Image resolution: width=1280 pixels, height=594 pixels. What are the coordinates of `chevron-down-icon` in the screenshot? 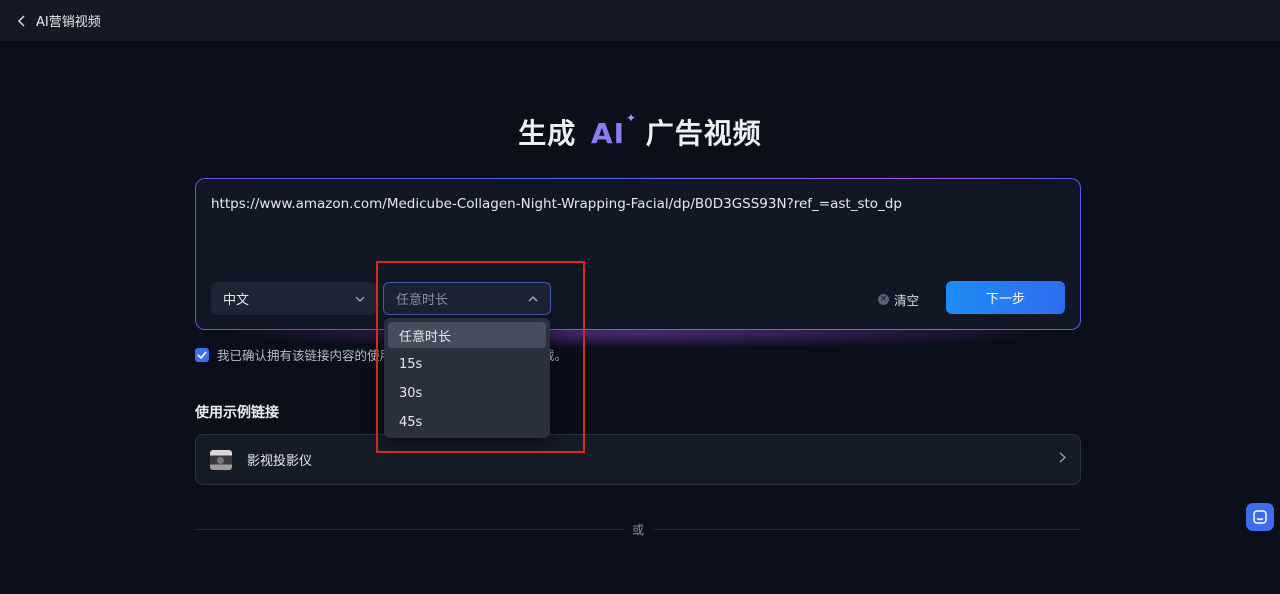 It's located at (360, 299).